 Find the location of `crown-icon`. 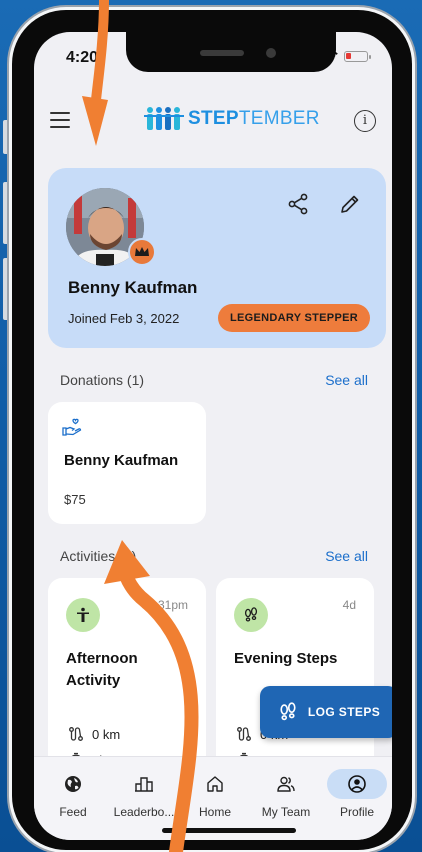

crown-icon is located at coordinates (142, 252).